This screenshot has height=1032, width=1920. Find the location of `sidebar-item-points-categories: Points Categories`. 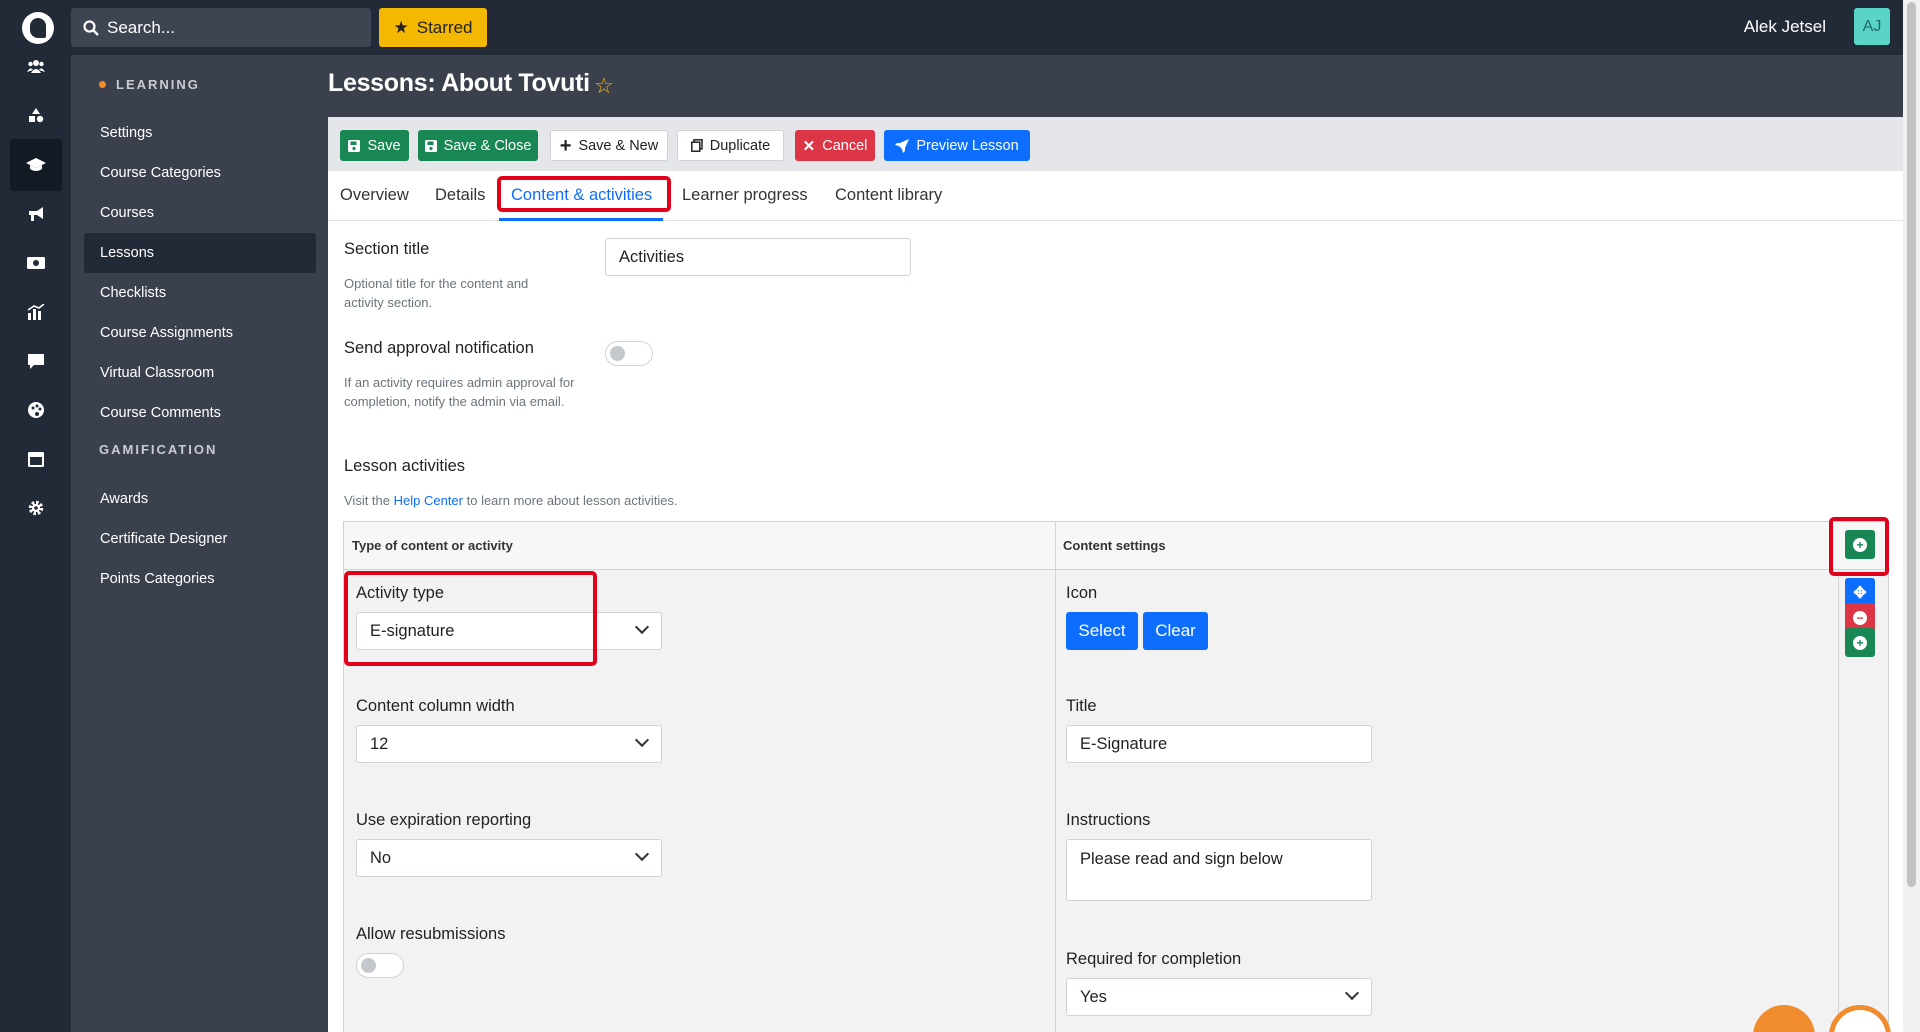

sidebar-item-points-categories: Points Categories is located at coordinates (200, 579).